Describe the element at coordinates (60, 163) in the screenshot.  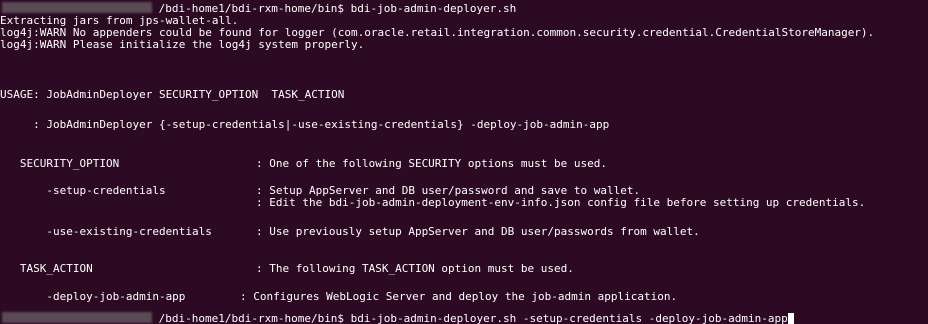
I see `security-option-label: SECURITY_OPTION` at that location.